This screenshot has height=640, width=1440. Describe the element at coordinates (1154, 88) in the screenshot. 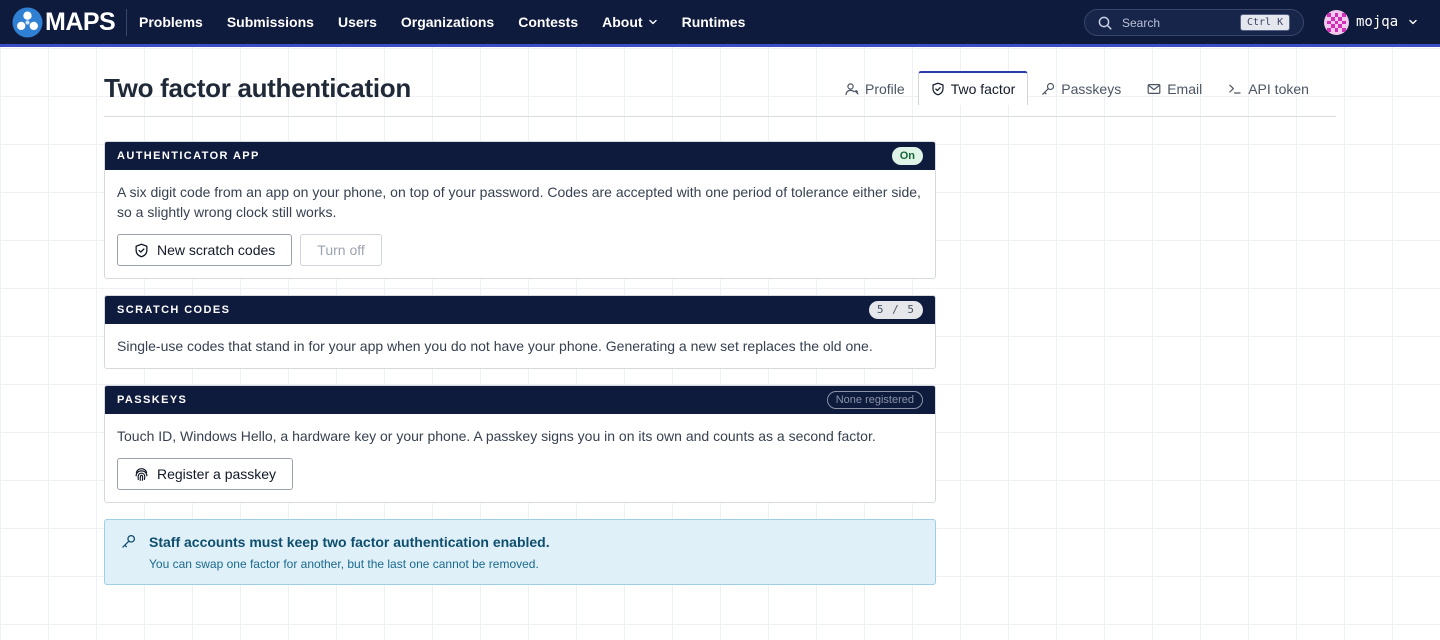

I see `mail-icon` at that location.